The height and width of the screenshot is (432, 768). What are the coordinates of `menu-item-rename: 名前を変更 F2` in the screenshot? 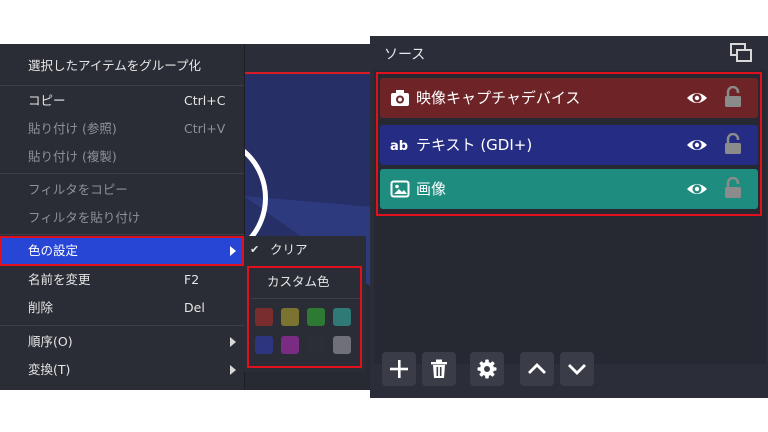 It's located at (122, 280).